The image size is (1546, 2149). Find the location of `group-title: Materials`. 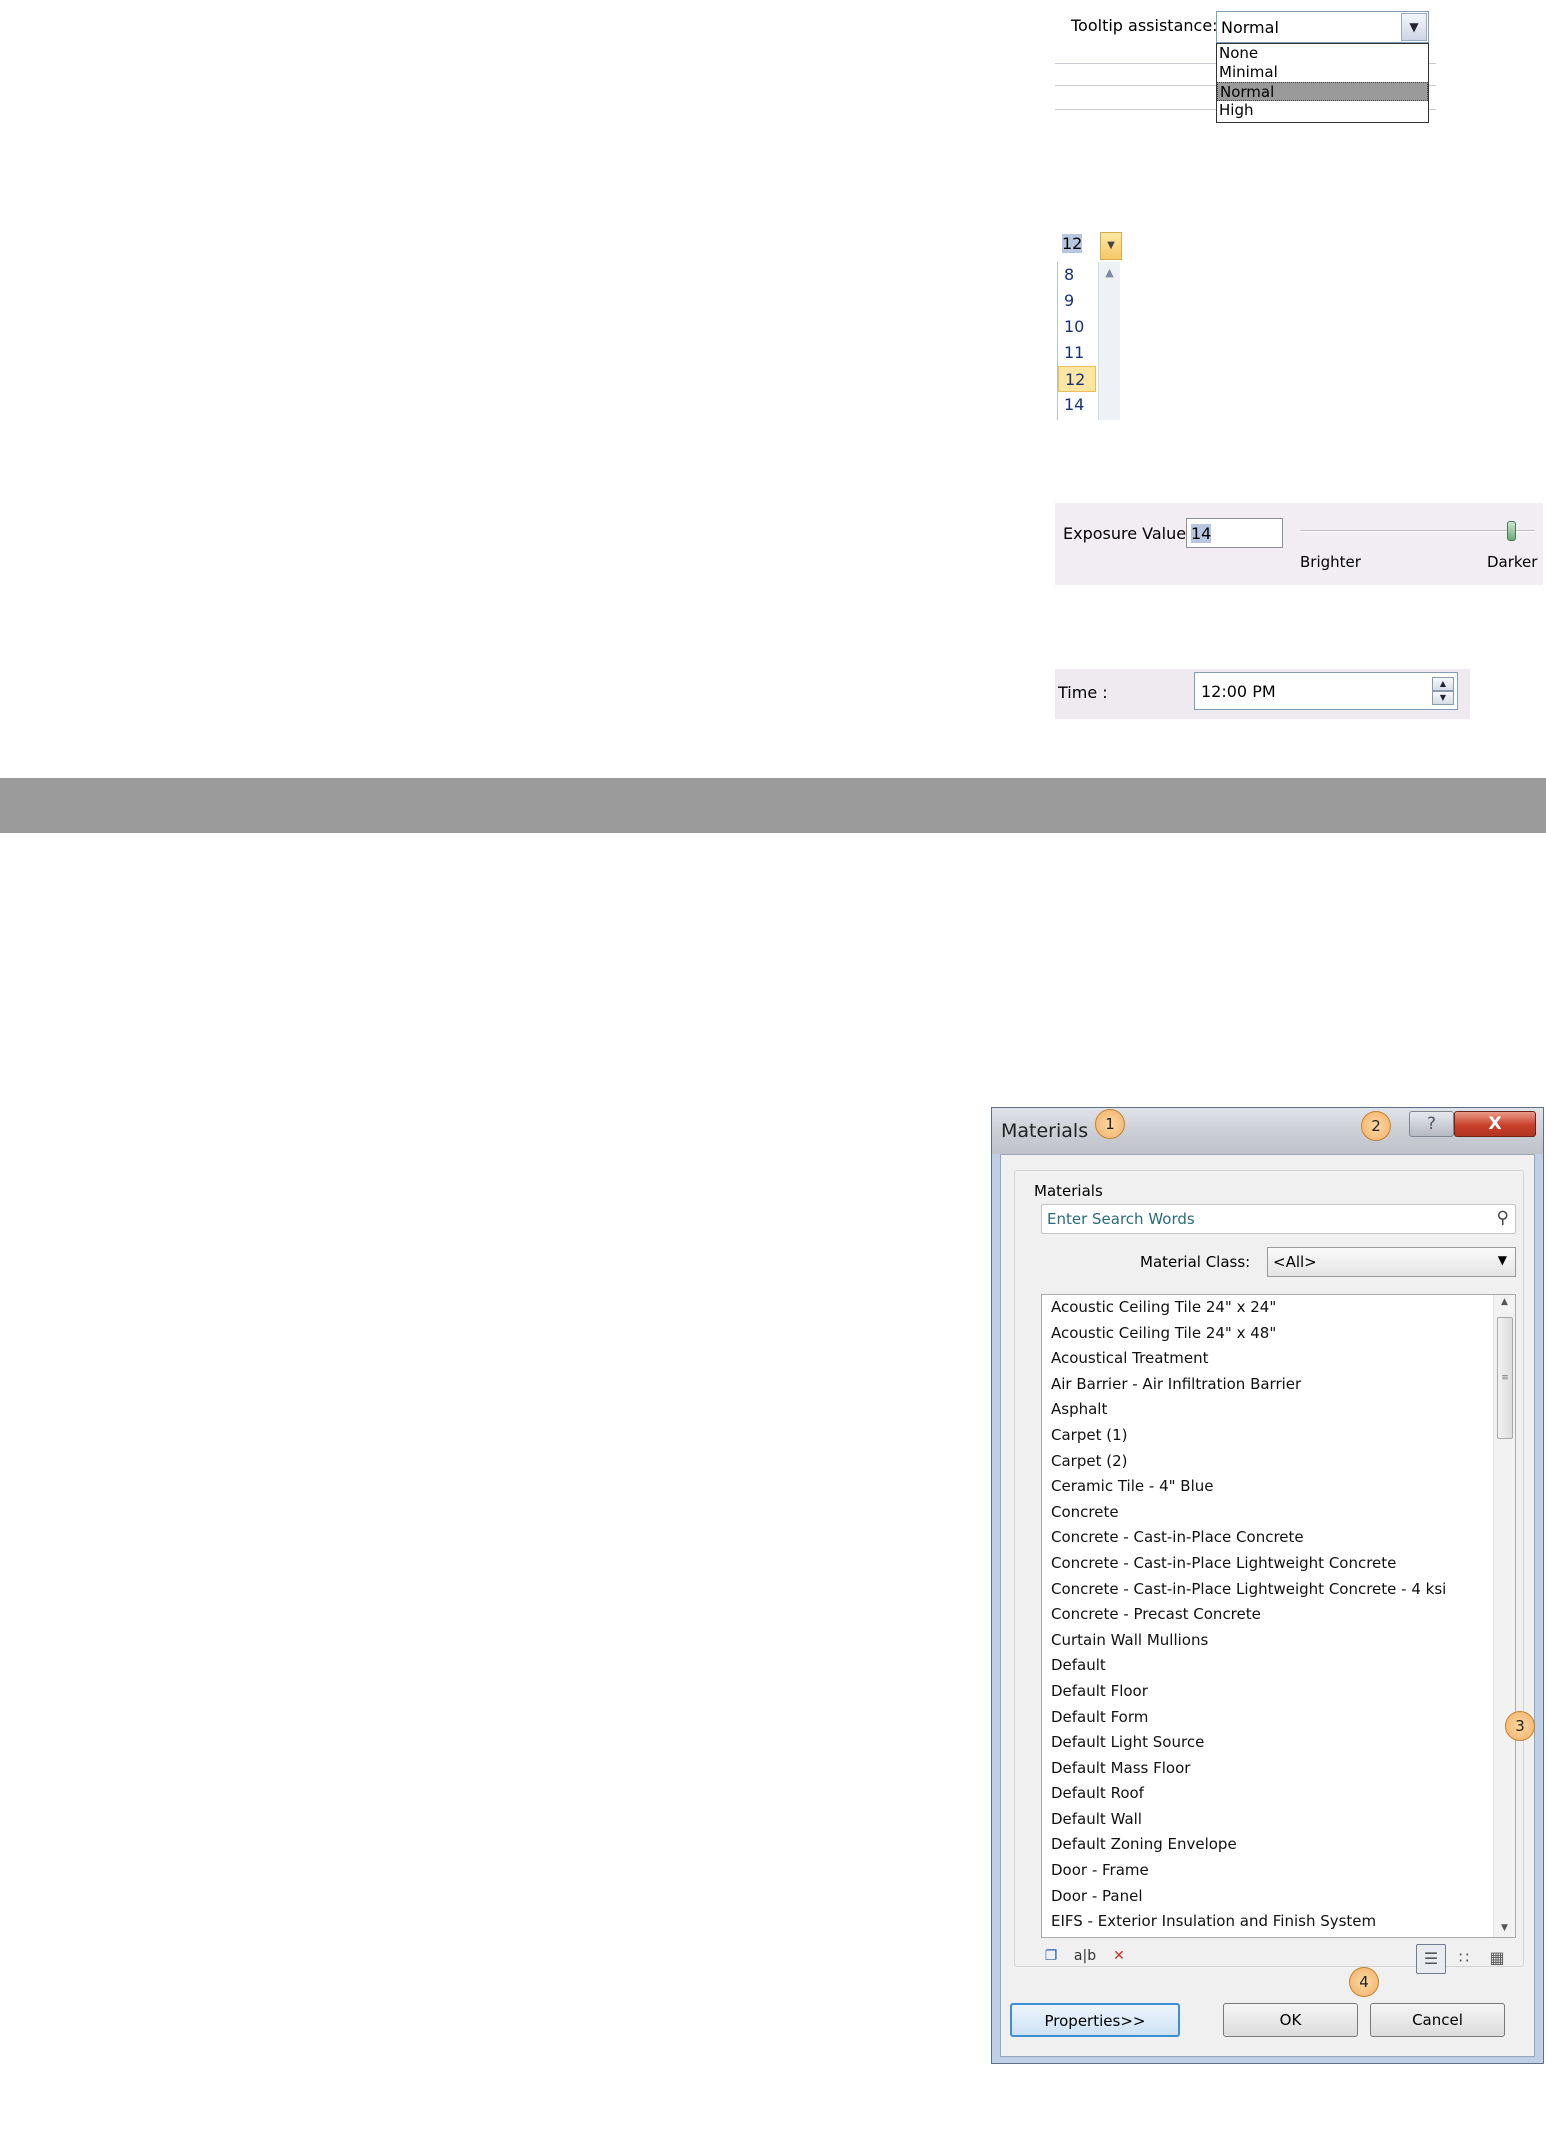

group-title: Materials is located at coordinates (1068, 1191).